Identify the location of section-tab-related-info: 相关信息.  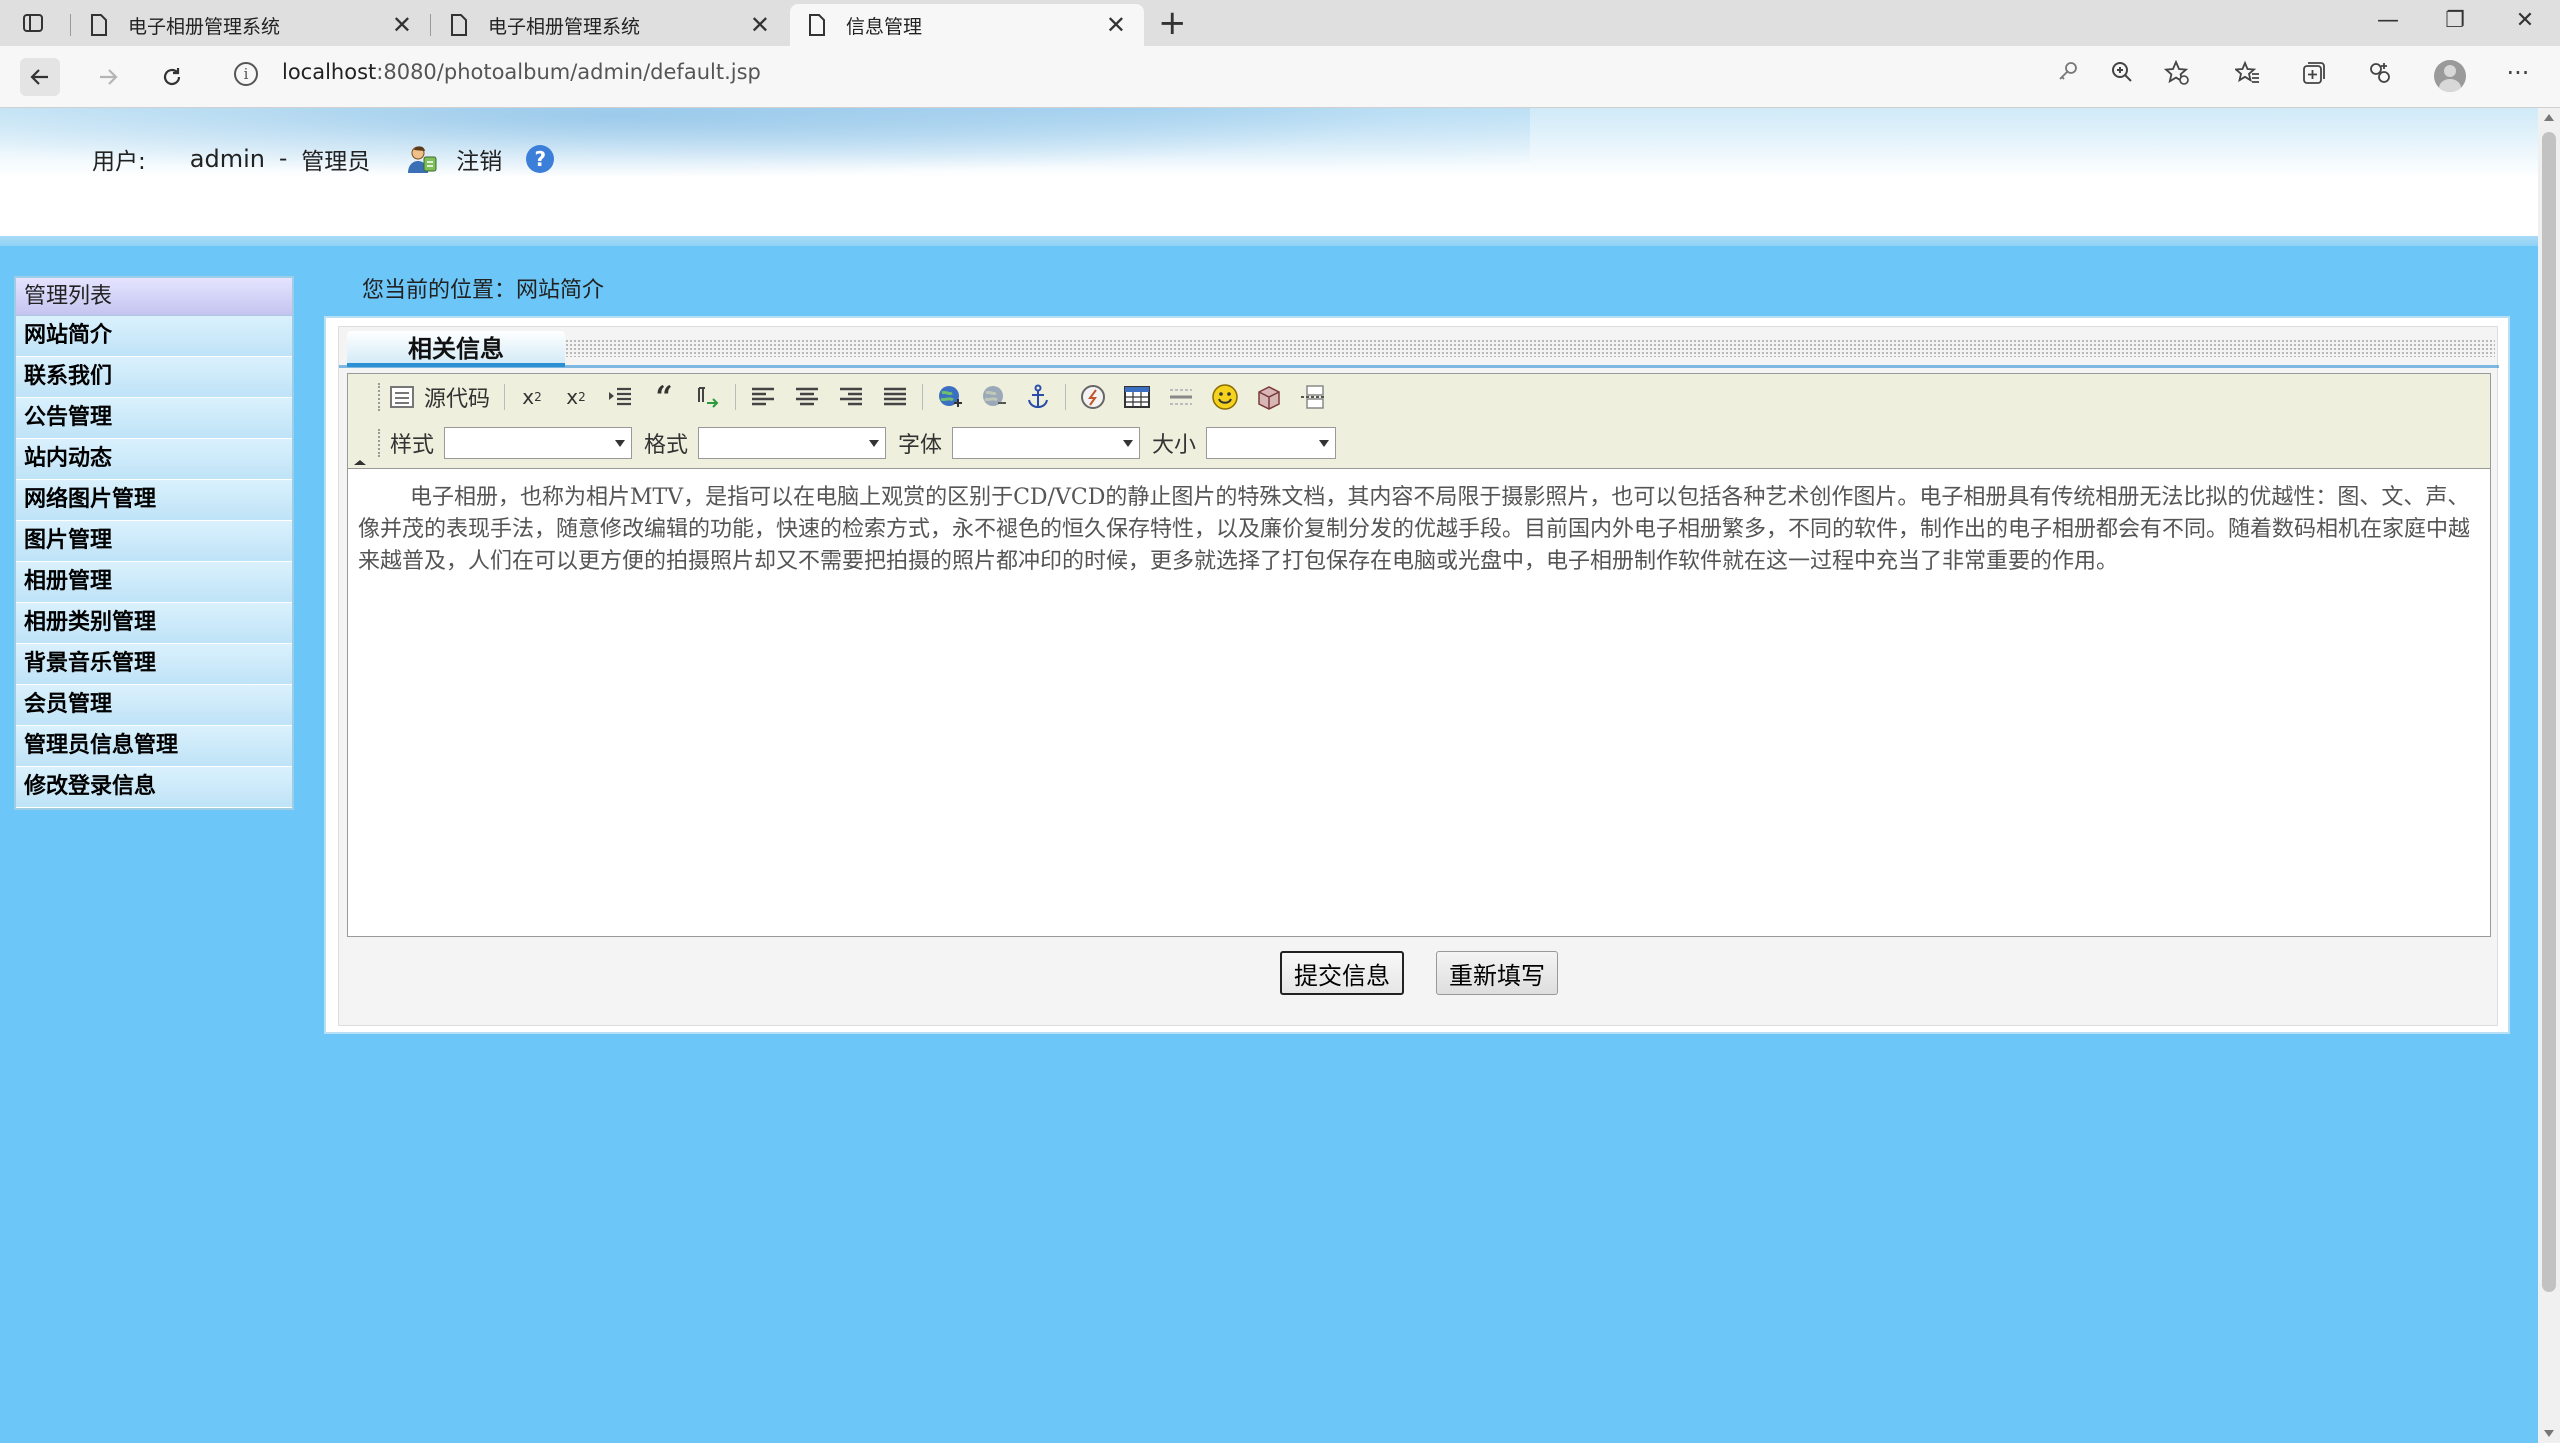
(456, 349).